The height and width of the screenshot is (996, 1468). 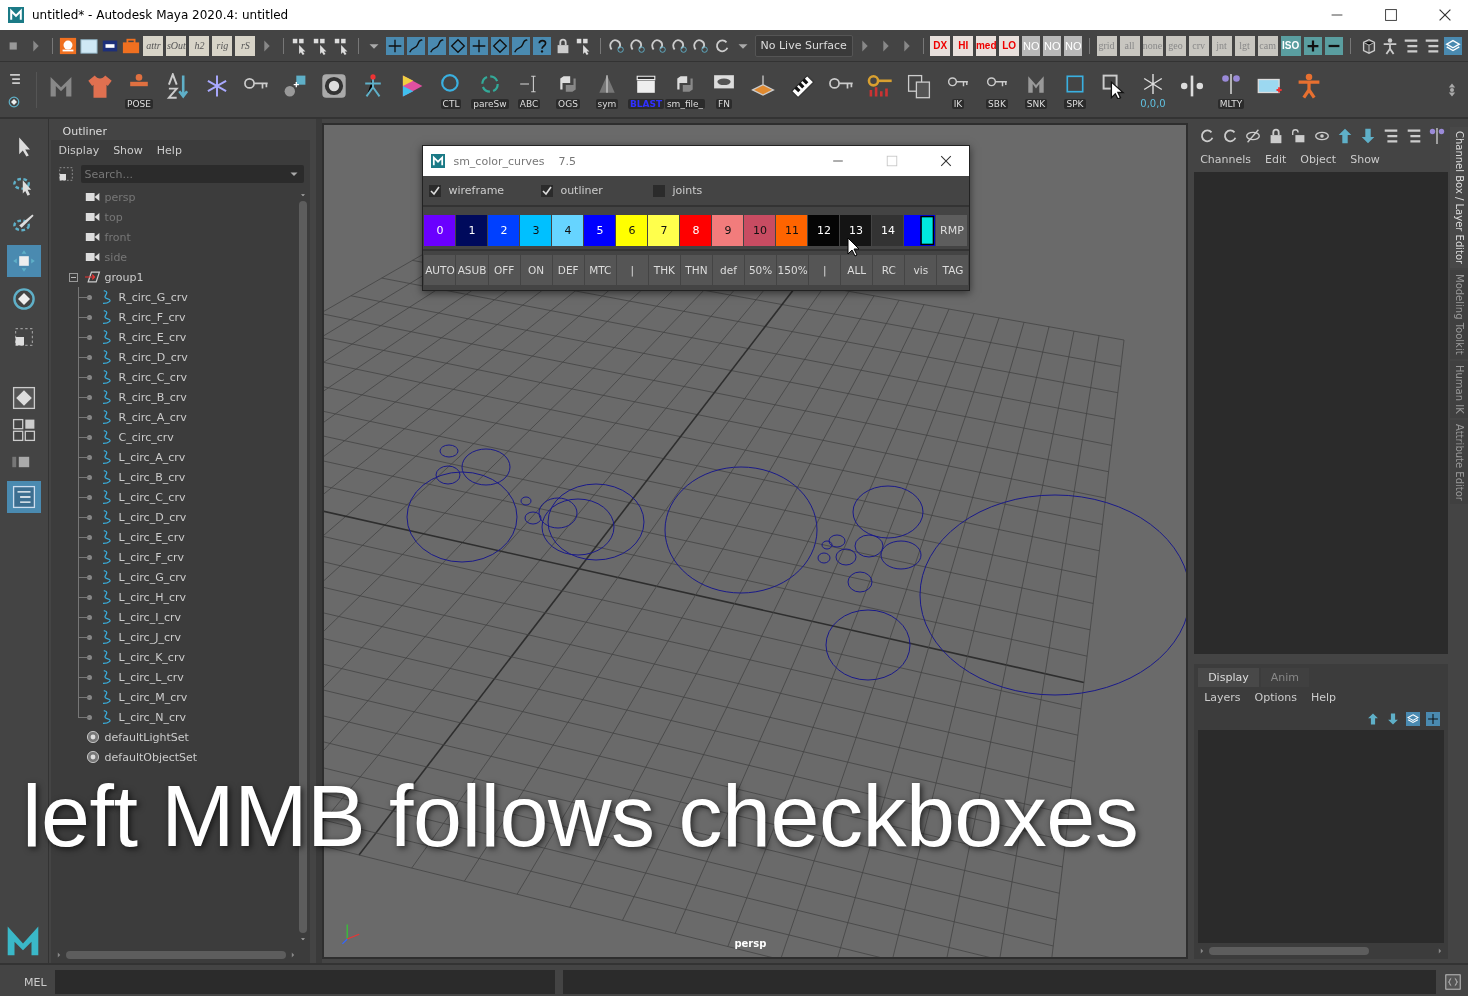 I want to click on outliner-item: L_circ_F_crv, so click(x=151, y=557).